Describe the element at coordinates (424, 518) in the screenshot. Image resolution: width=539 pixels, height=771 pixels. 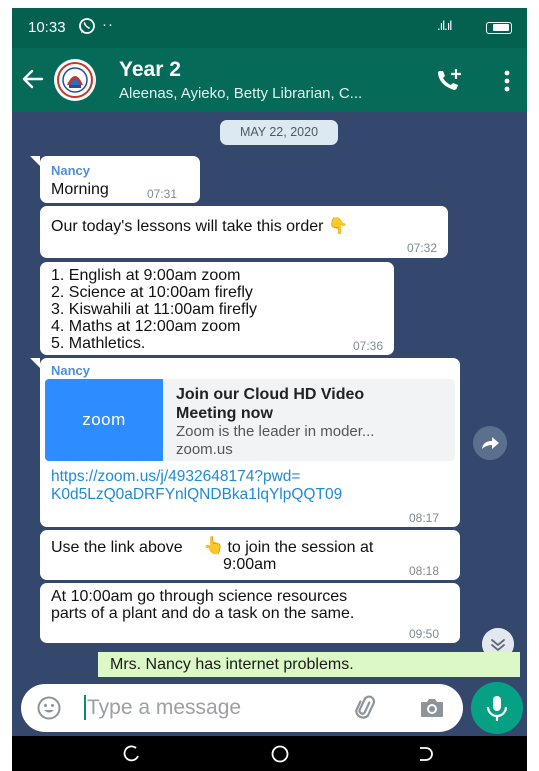
I see `message-time: 08:17` at that location.